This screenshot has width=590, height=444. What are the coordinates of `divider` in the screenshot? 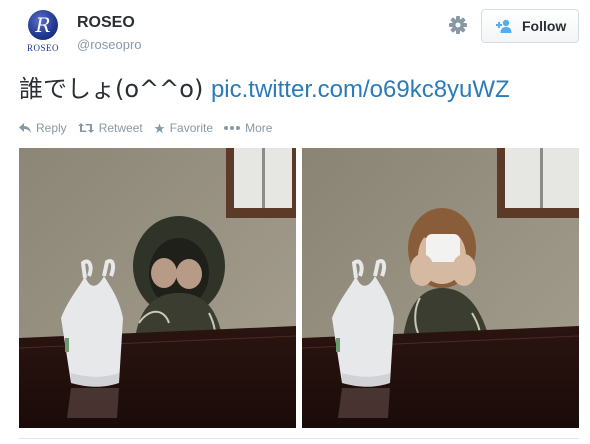 It's located at (299, 438).